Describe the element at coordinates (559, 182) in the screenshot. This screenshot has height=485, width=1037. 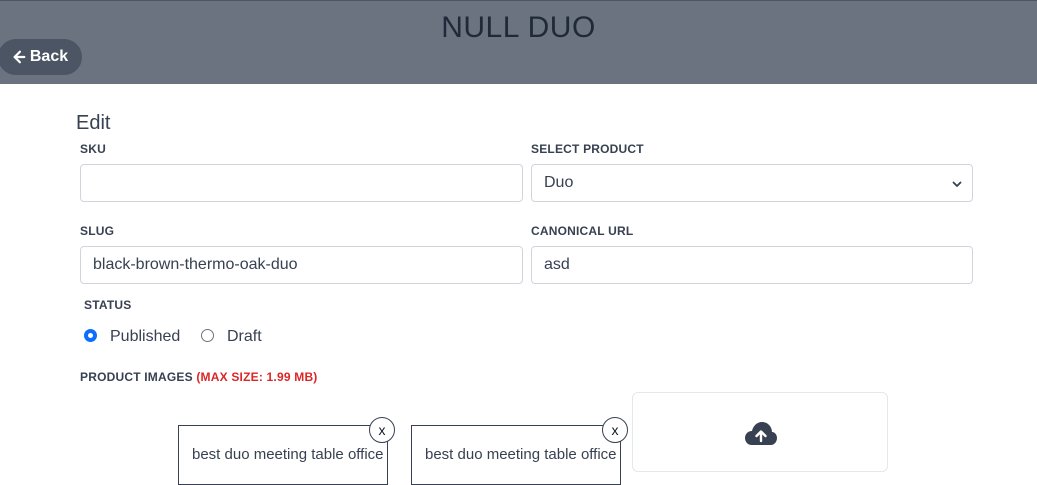
I see `product-select-value: Duo` at that location.